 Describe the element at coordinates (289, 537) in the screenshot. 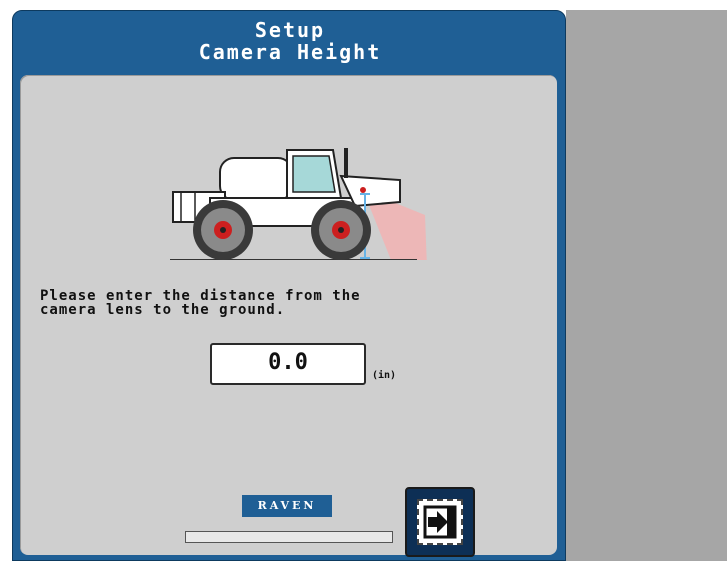

I see `progress-bar` at that location.